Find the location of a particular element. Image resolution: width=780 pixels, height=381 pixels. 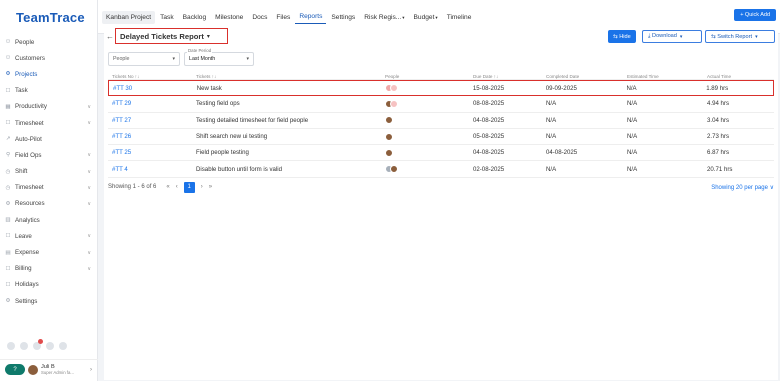

cell-text: 04-08-2025 is located at coordinates (489, 153).